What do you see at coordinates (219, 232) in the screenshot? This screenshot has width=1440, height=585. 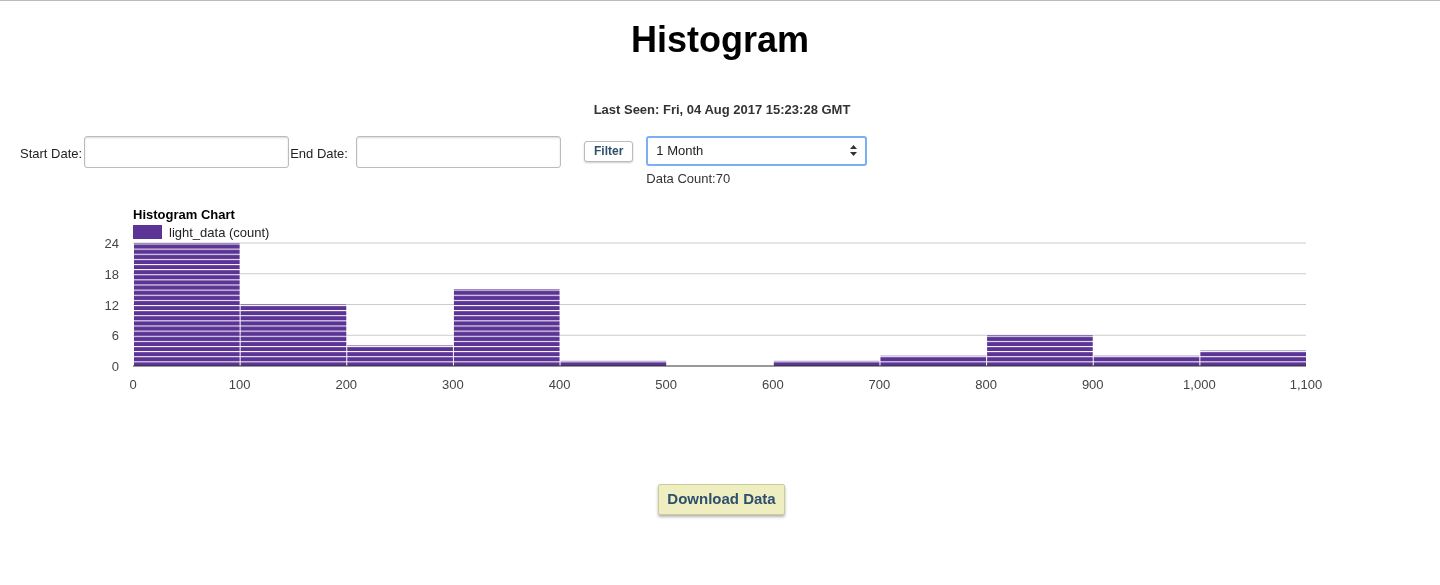 I see `legend-label: light_data (count)` at bounding box center [219, 232].